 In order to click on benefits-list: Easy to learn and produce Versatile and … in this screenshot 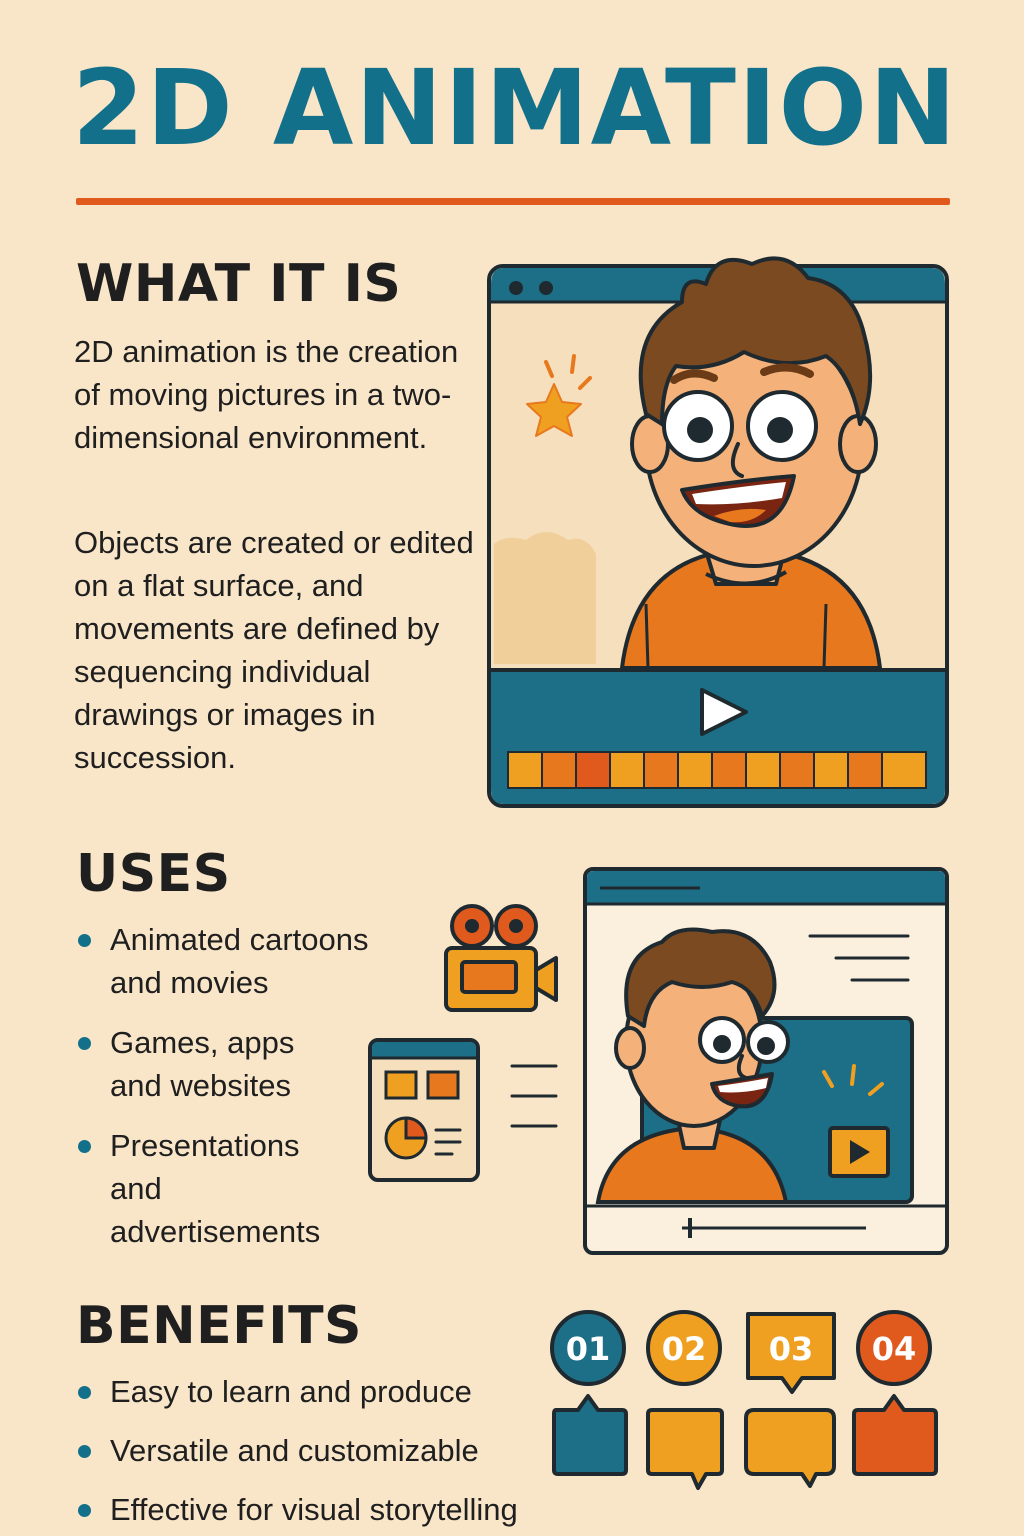, I will do `click(334, 1450)`.